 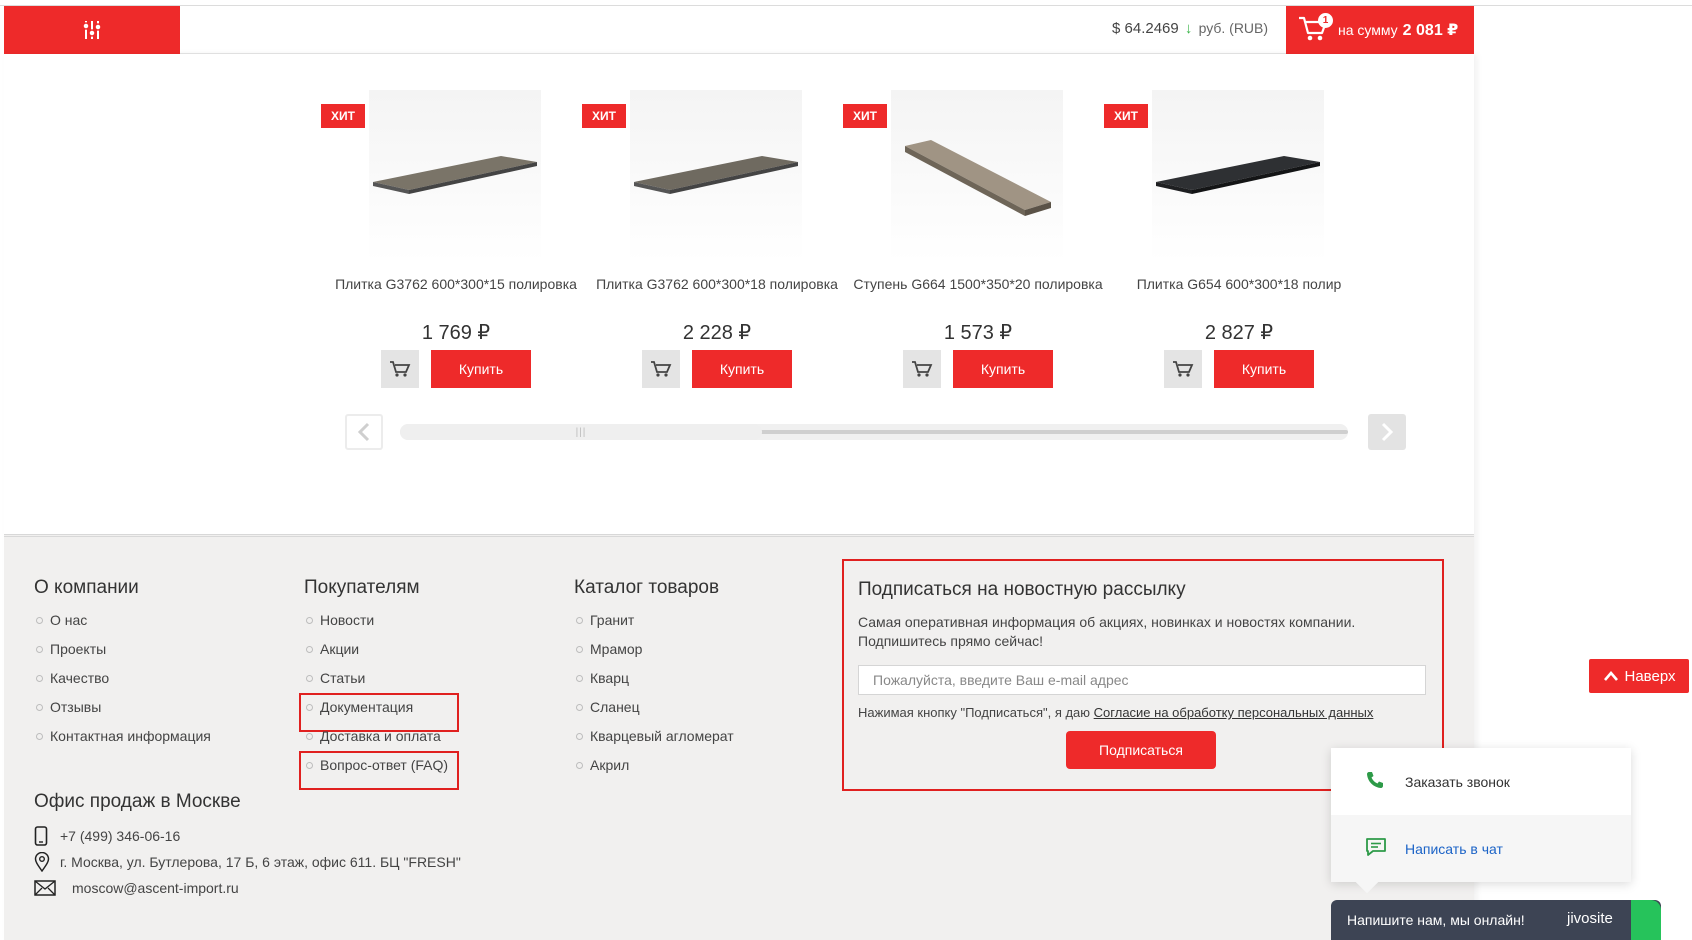 What do you see at coordinates (1239, 333) in the screenshot?
I see `product-price: 2 827 ₽` at bounding box center [1239, 333].